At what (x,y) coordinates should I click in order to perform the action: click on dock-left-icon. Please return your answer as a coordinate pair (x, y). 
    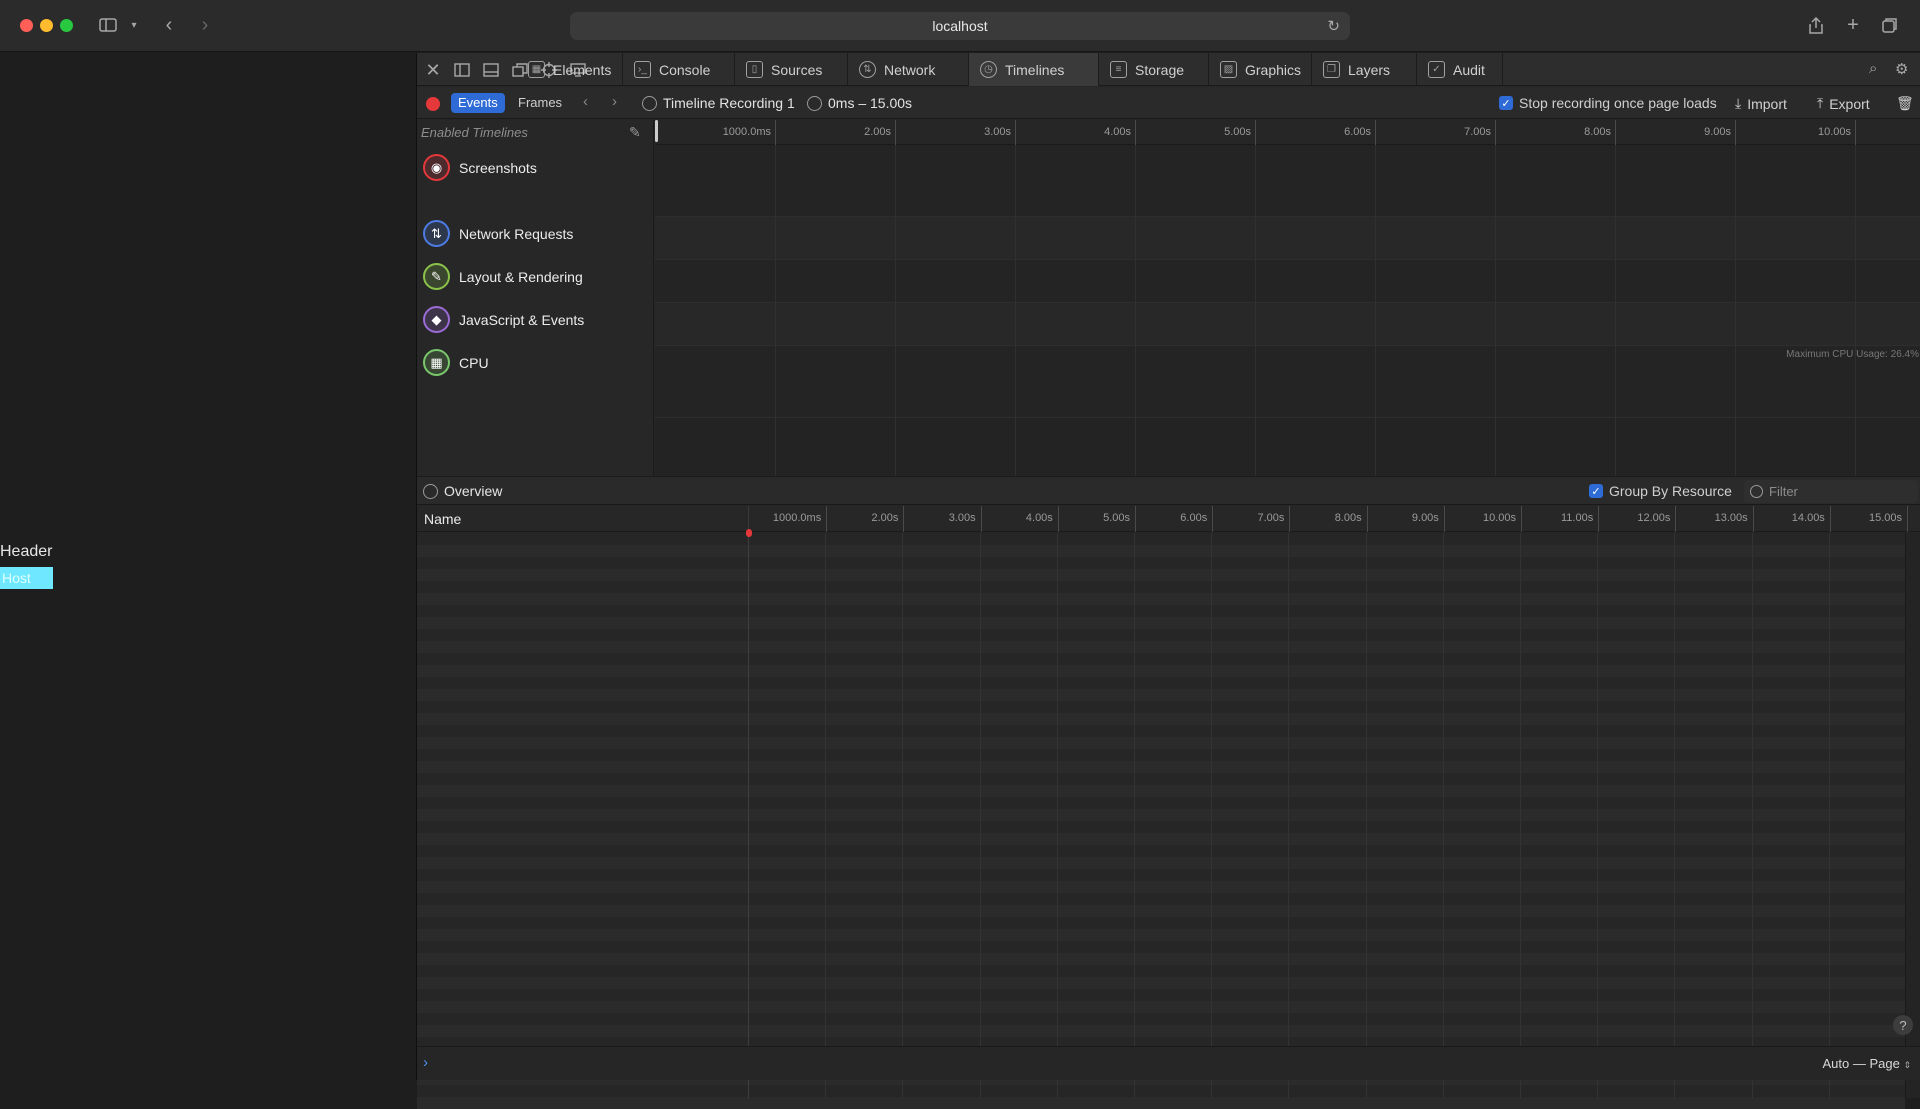
    Looking at the image, I should click on (462, 70).